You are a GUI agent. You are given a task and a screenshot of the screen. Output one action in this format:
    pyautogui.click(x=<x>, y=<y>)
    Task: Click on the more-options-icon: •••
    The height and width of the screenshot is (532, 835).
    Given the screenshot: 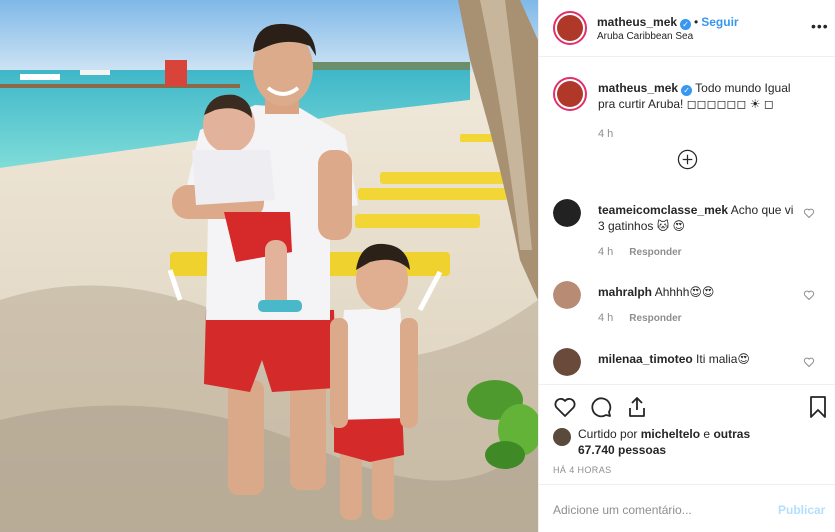 What is the action you would take?
    pyautogui.click(x=820, y=26)
    